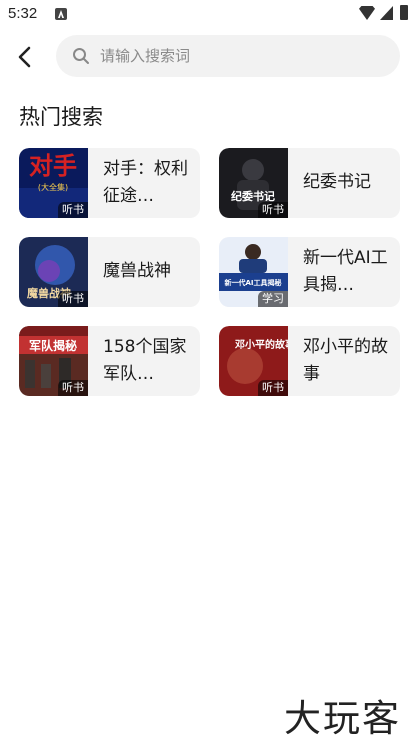 This screenshot has height=746, width=419. What do you see at coordinates (209, 15) in the screenshot?
I see `status-bar: 5:32` at bounding box center [209, 15].